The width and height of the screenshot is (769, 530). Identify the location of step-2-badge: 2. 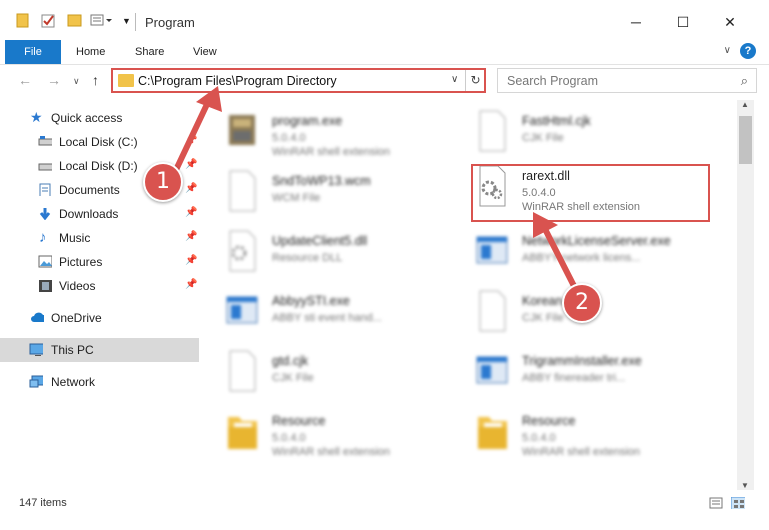
(582, 303).